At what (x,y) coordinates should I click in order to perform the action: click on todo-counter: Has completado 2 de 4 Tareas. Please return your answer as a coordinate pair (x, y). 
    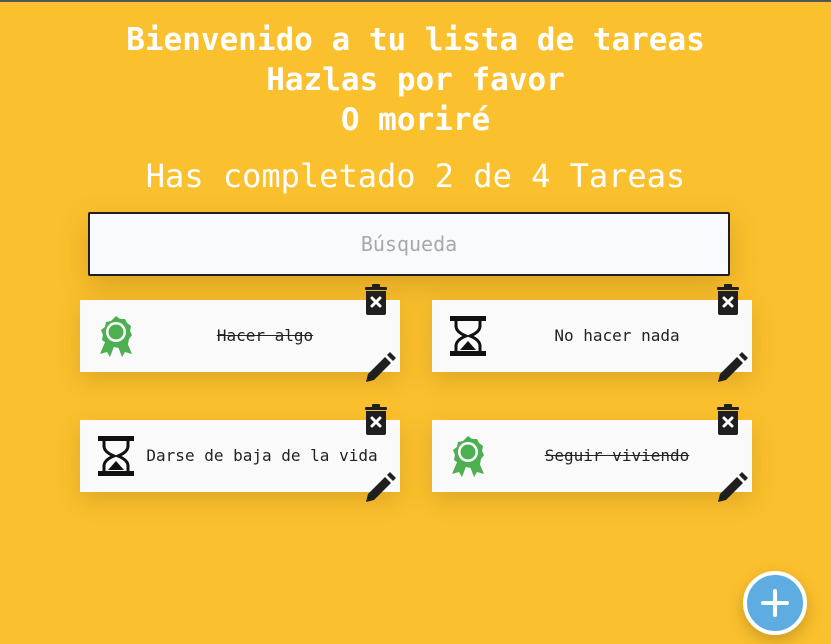
    Looking at the image, I should click on (415, 176).